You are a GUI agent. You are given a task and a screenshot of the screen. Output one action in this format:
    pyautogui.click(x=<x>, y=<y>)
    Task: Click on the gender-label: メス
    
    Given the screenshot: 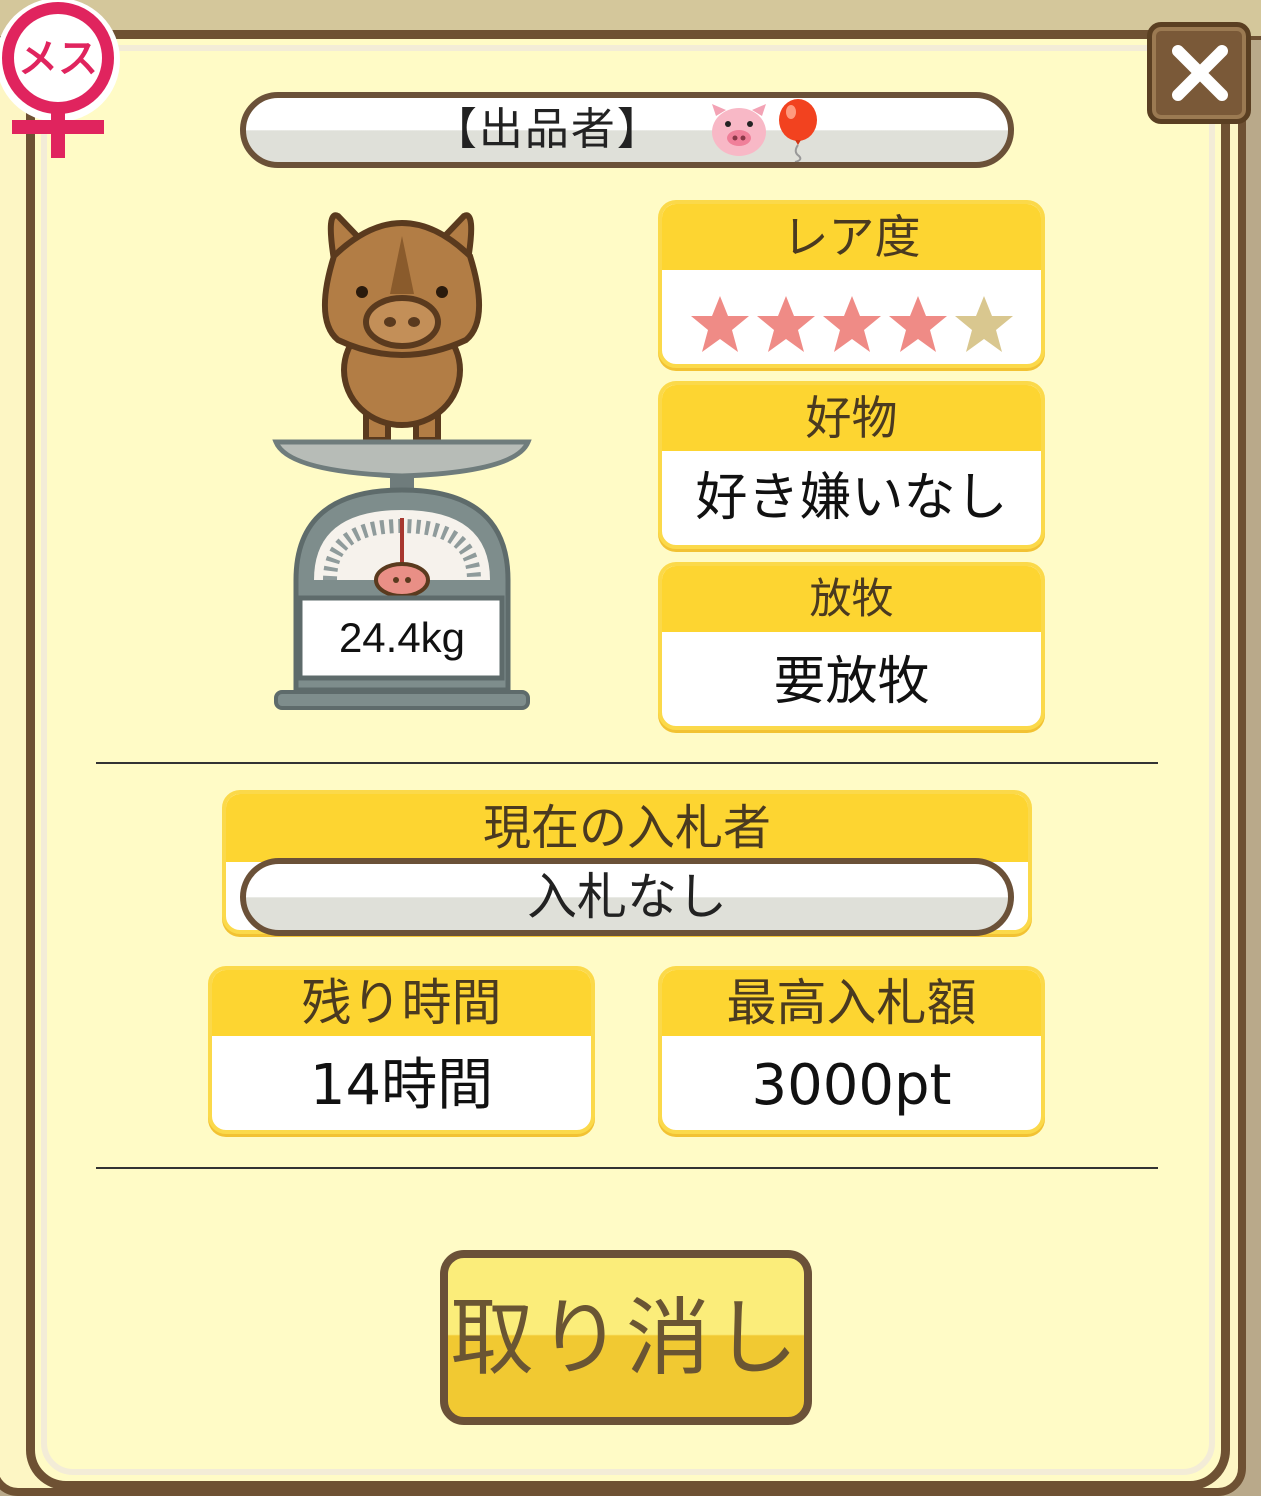 What is the action you would take?
    pyautogui.click(x=58, y=59)
    